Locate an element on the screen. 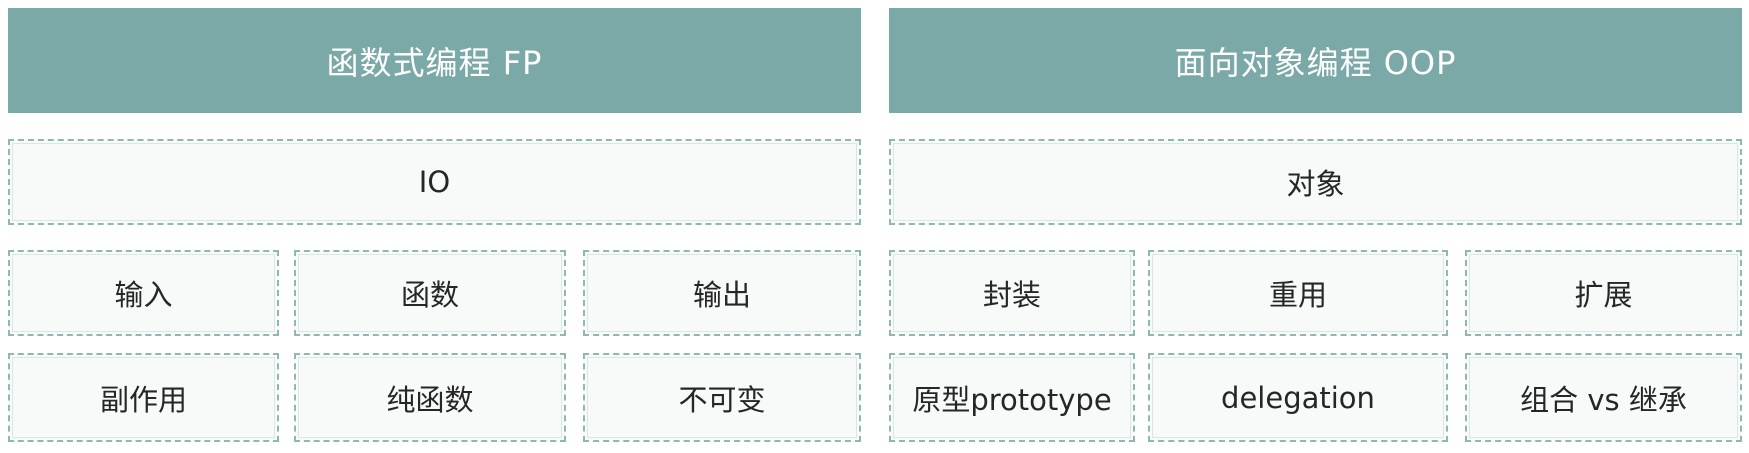  oop-reuse-box: 重用 is located at coordinates (1298, 293).